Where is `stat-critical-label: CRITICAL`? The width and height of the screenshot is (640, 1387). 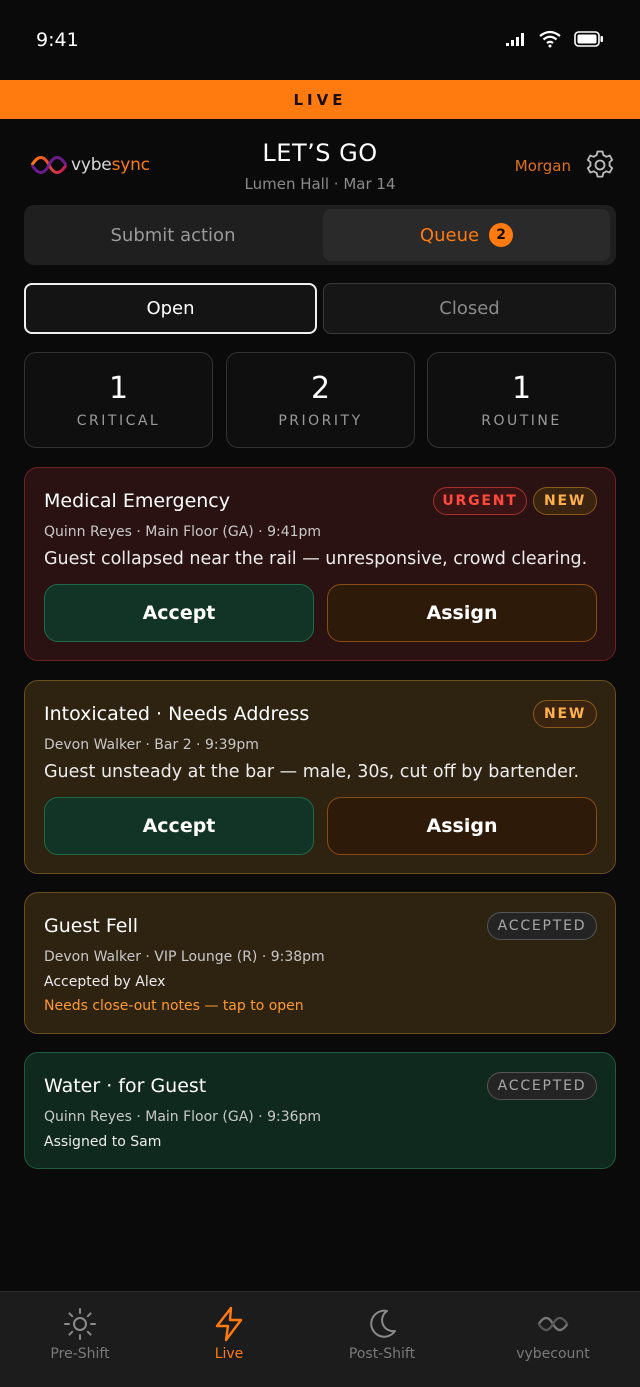 stat-critical-label: CRITICAL is located at coordinates (118, 421).